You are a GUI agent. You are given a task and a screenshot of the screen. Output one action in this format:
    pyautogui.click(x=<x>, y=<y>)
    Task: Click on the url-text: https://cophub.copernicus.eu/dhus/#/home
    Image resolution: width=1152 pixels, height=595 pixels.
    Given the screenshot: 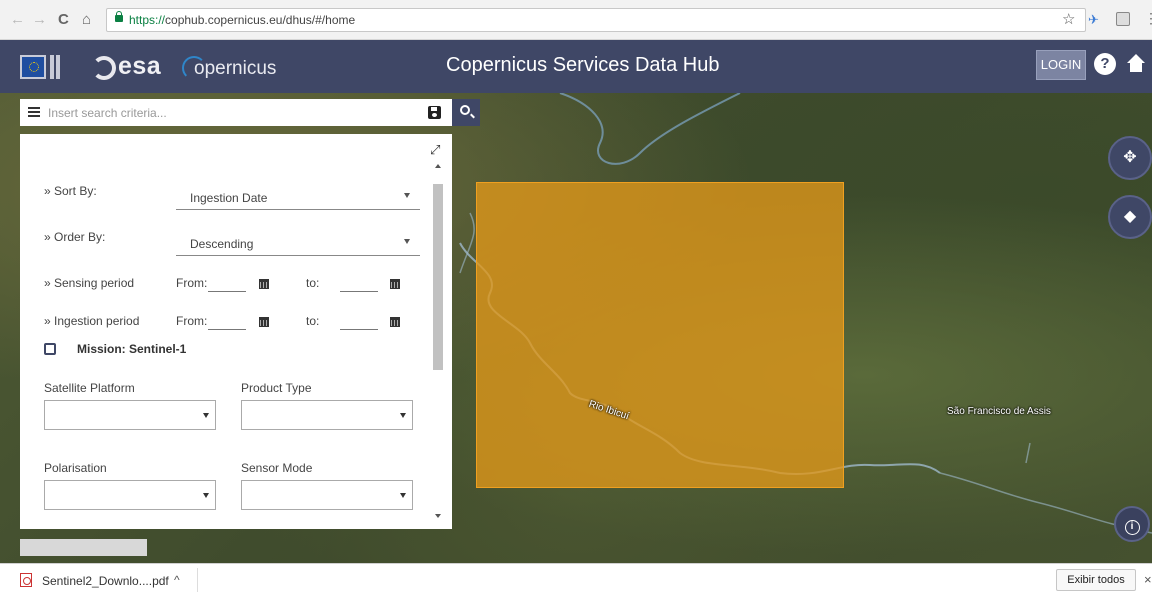 What is the action you would take?
    pyautogui.click(x=242, y=20)
    